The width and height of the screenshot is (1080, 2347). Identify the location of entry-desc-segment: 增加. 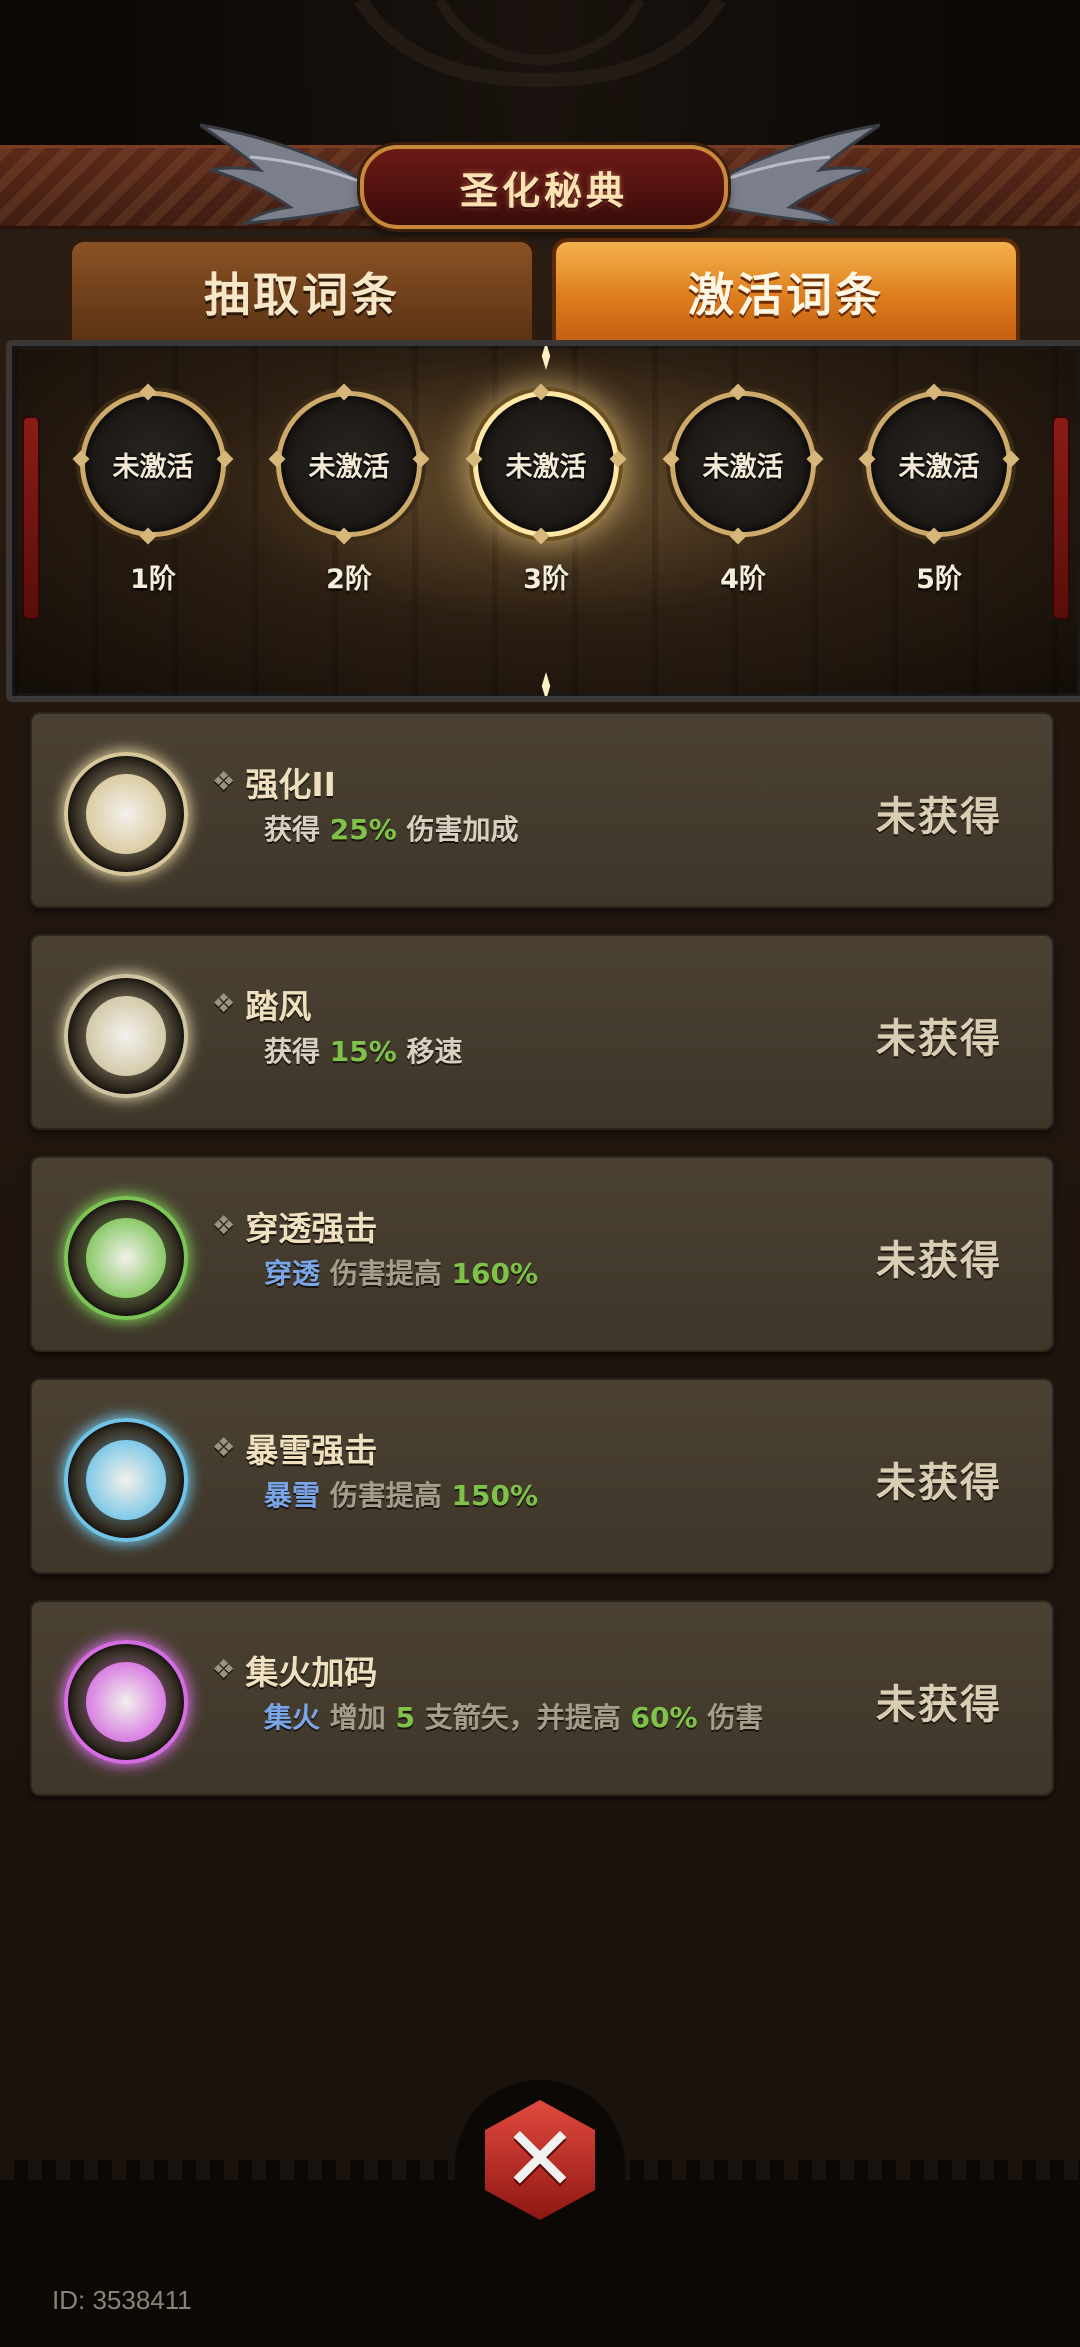
(358, 1717).